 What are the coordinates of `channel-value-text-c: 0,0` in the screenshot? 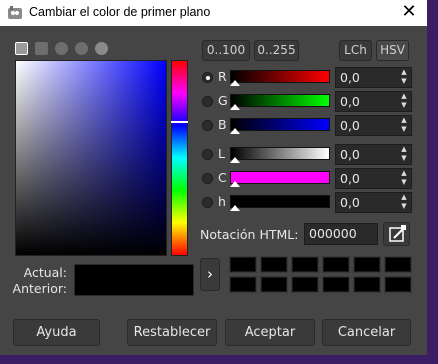 It's located at (350, 178).